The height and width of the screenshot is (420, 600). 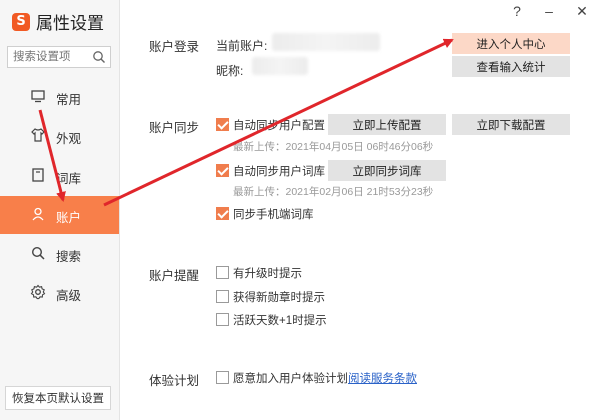 What do you see at coordinates (69, 100) in the screenshot?
I see `sidebar-item-label: 常用` at bounding box center [69, 100].